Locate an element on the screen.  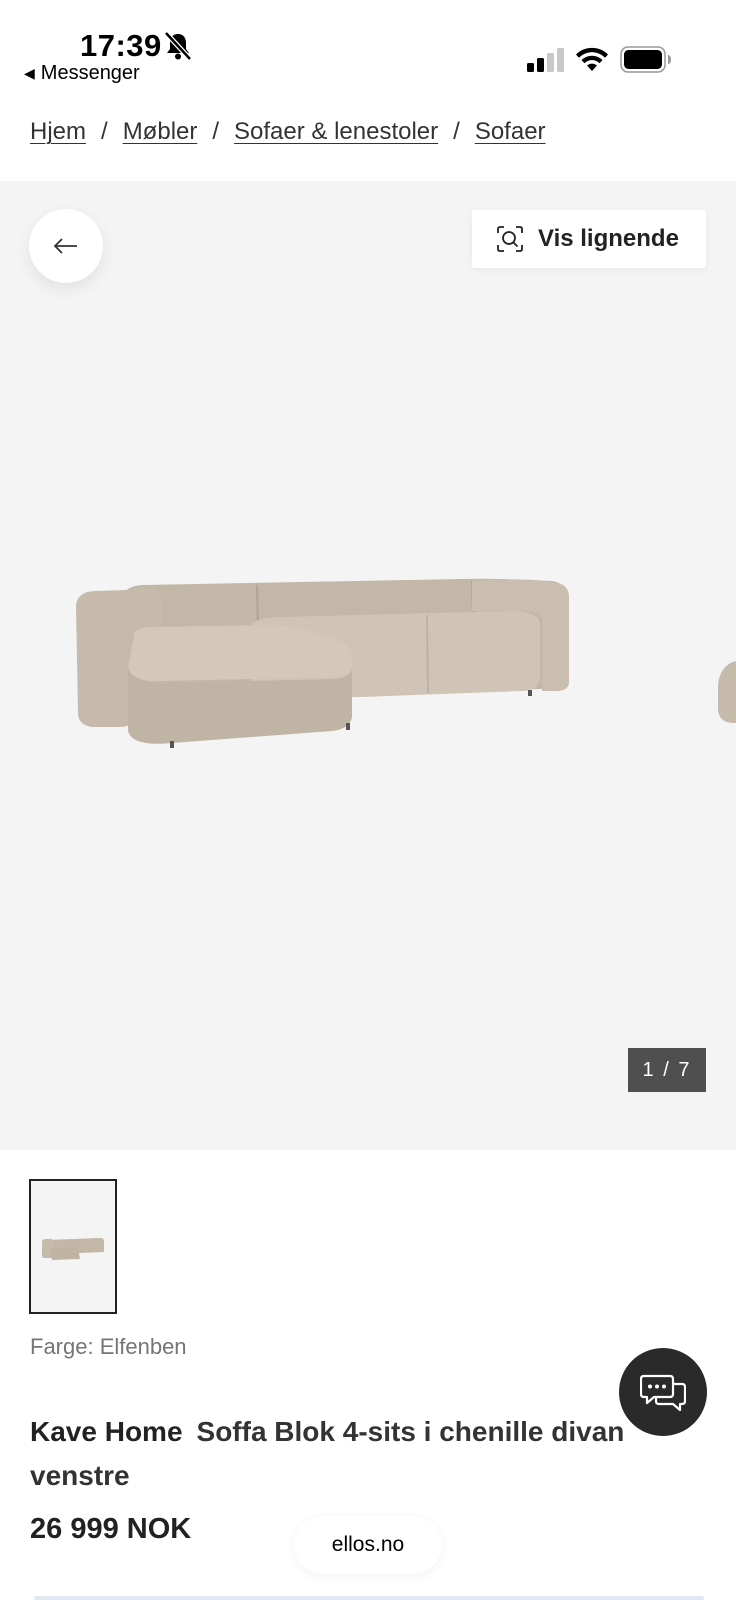
visual-search-icon is located at coordinates (510, 239).